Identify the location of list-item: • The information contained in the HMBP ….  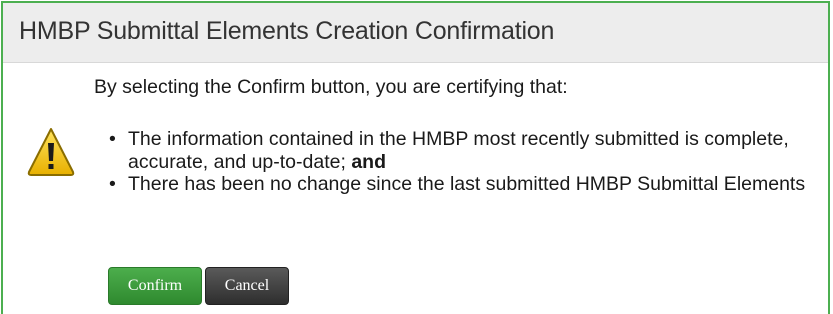
(471, 150).